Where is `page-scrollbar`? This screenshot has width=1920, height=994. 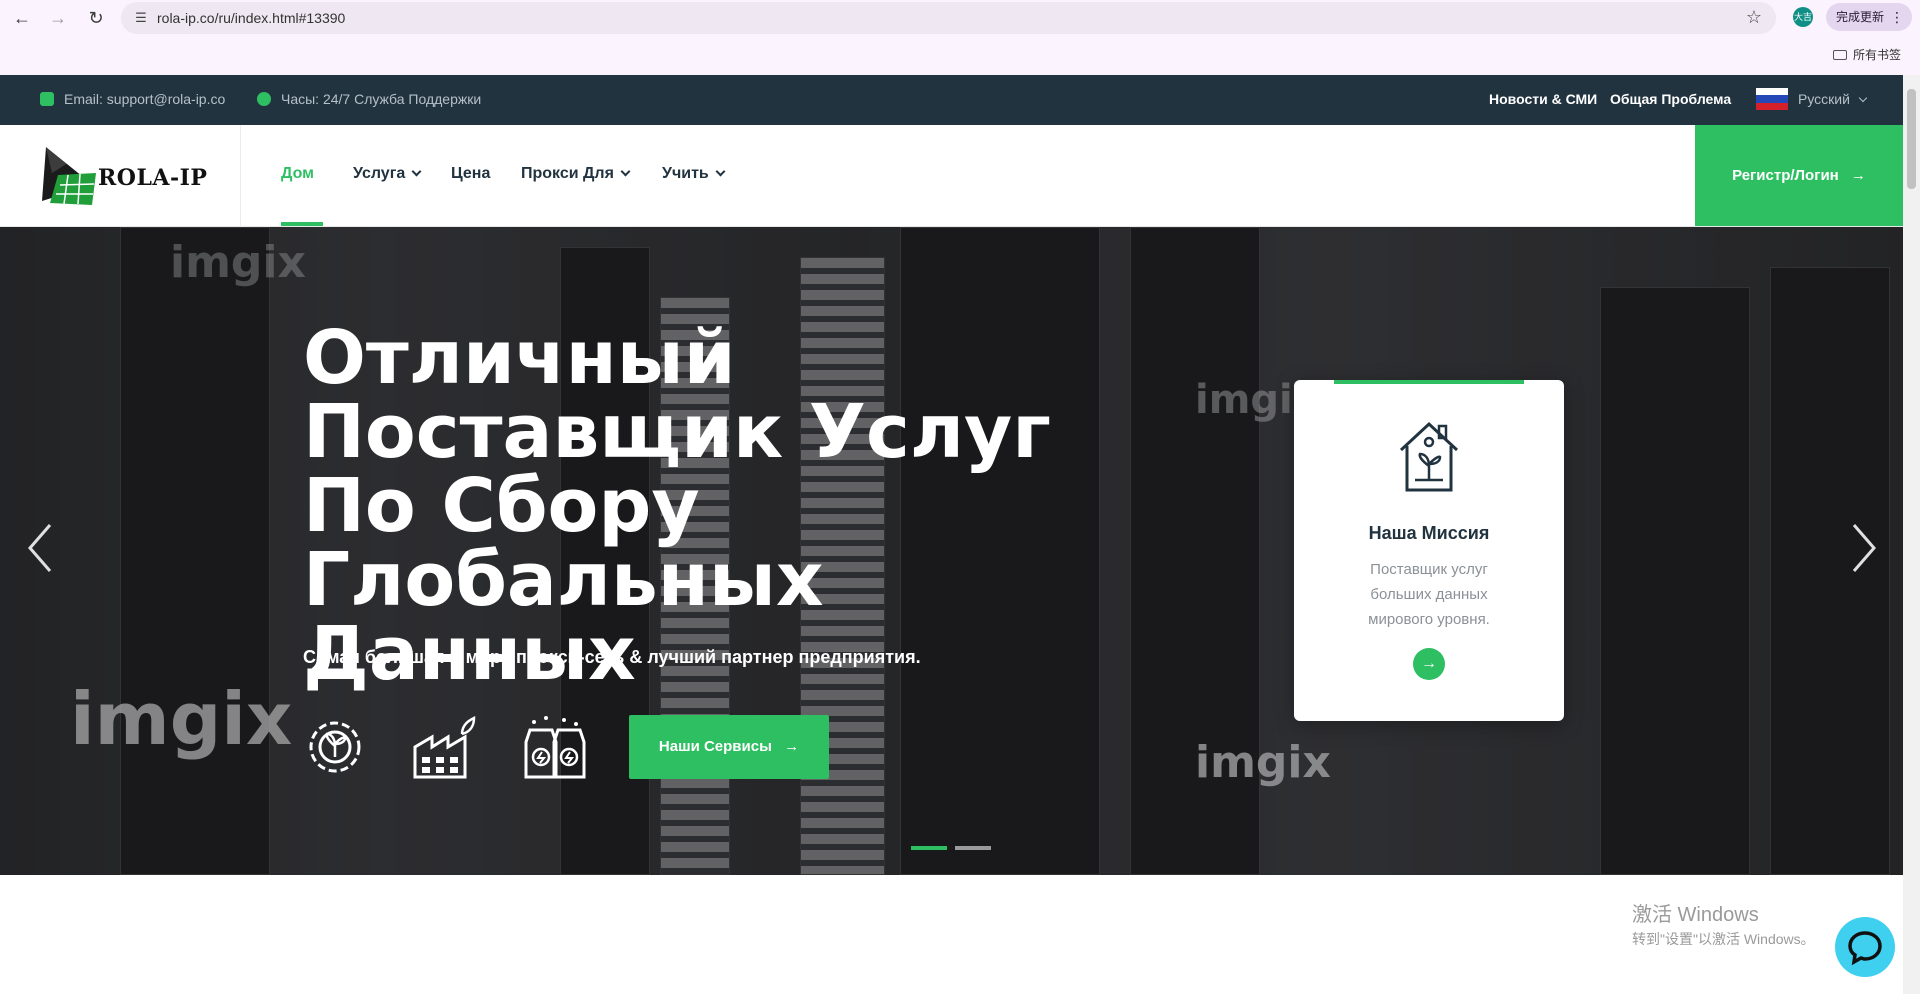 page-scrollbar is located at coordinates (1911, 534).